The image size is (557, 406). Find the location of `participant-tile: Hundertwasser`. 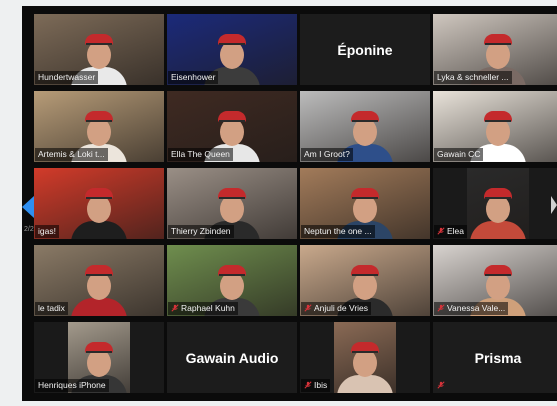

participant-tile: Hundertwasser is located at coordinates (99, 49).